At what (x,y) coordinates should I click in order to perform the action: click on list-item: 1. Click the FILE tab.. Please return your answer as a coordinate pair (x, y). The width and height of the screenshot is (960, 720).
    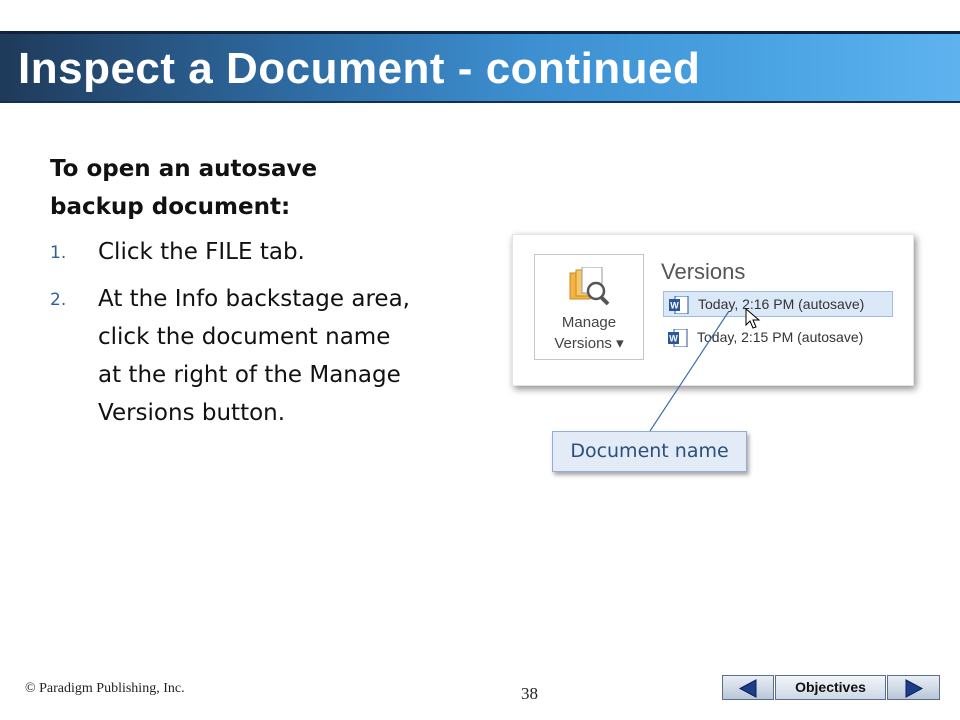
    Looking at the image, I should click on (235, 252).